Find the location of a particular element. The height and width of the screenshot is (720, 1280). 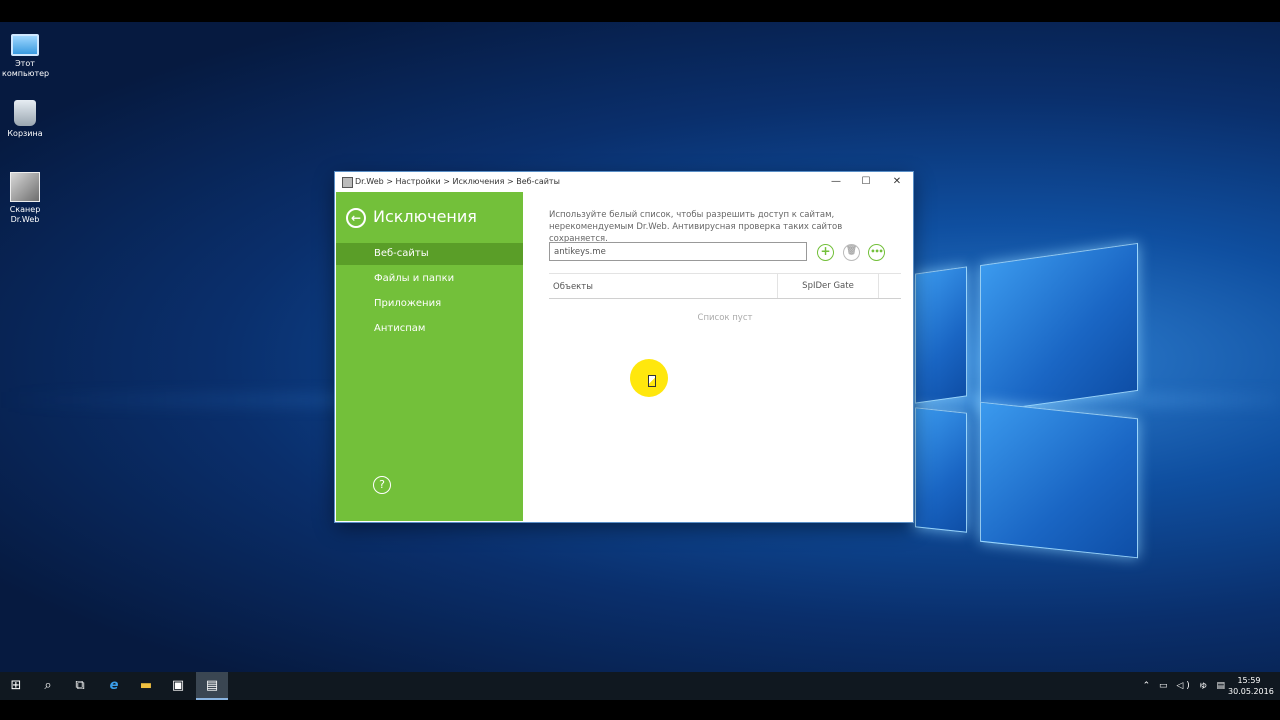

desktop-icon-drweb-scanner: Сканер Dr.Web is located at coordinates (25, 198).